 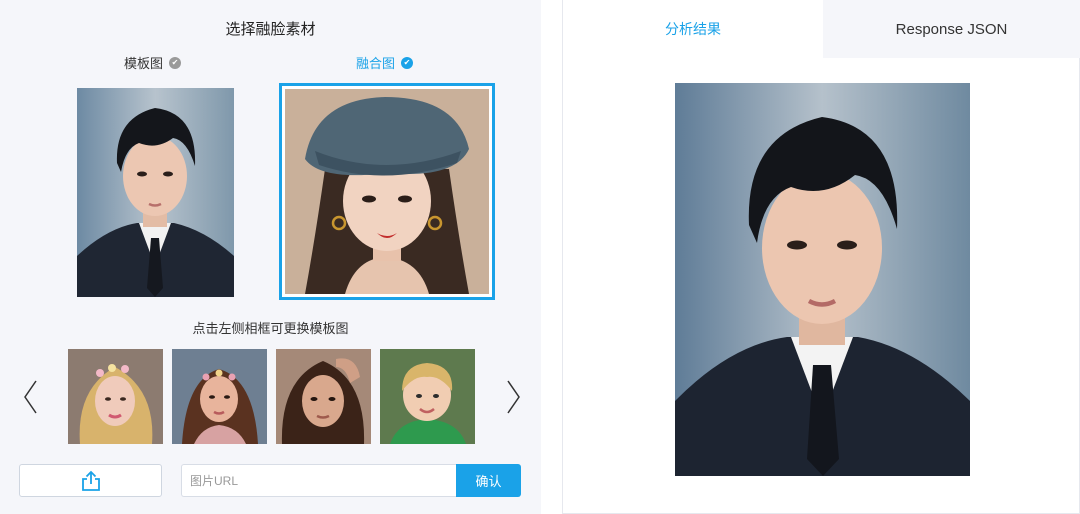 What do you see at coordinates (155, 192) in the screenshot?
I see `template-image` at bounding box center [155, 192].